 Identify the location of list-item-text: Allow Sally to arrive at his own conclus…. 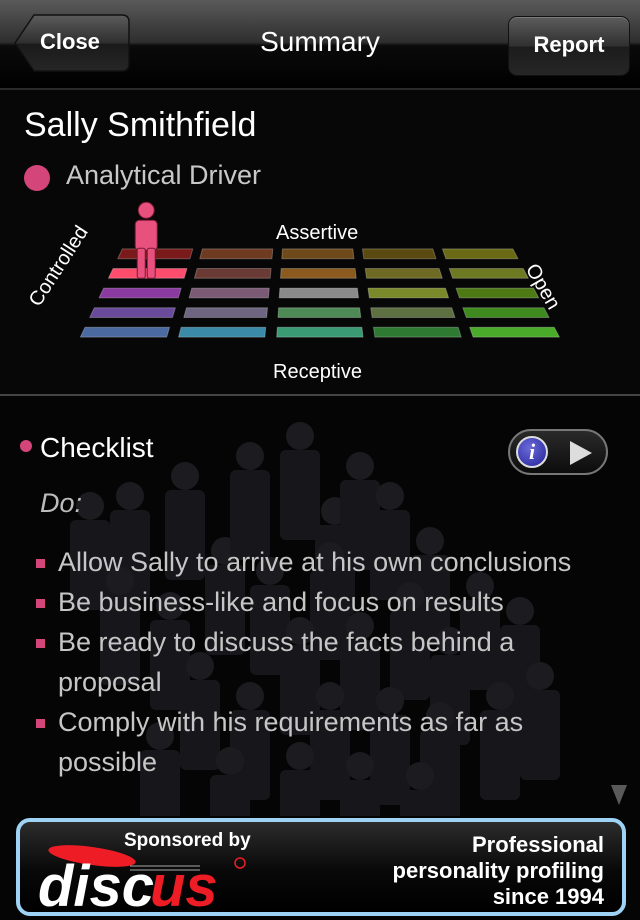
(315, 562).